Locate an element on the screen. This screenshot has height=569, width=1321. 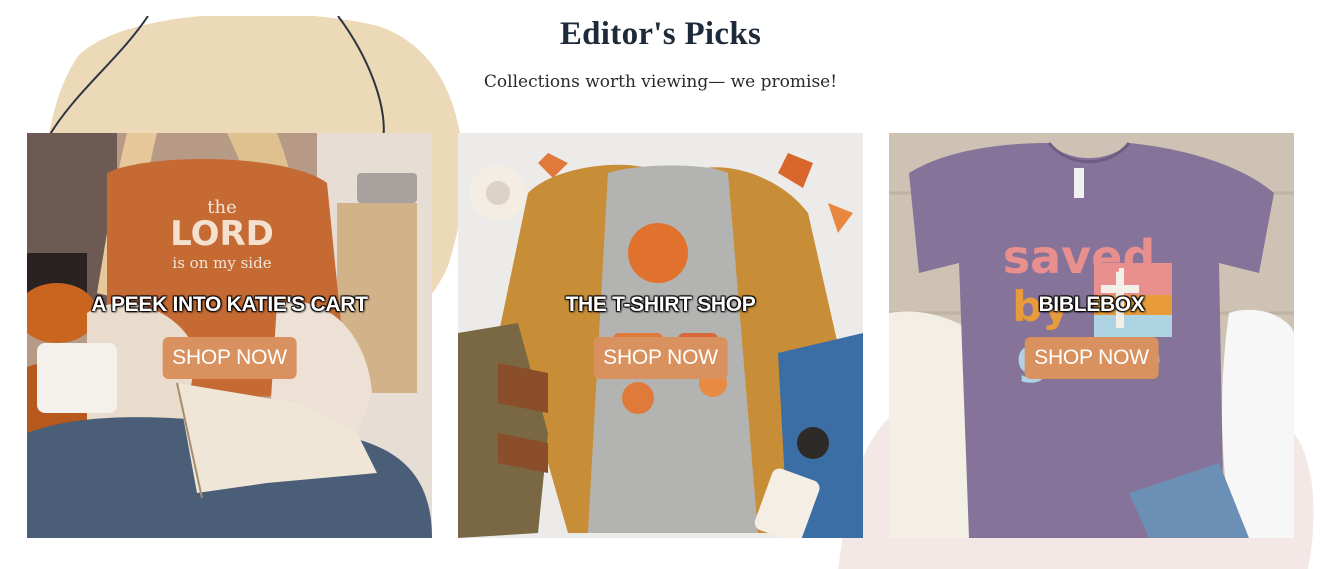
card-title: BIBLEBOX is located at coordinates (1091, 304).